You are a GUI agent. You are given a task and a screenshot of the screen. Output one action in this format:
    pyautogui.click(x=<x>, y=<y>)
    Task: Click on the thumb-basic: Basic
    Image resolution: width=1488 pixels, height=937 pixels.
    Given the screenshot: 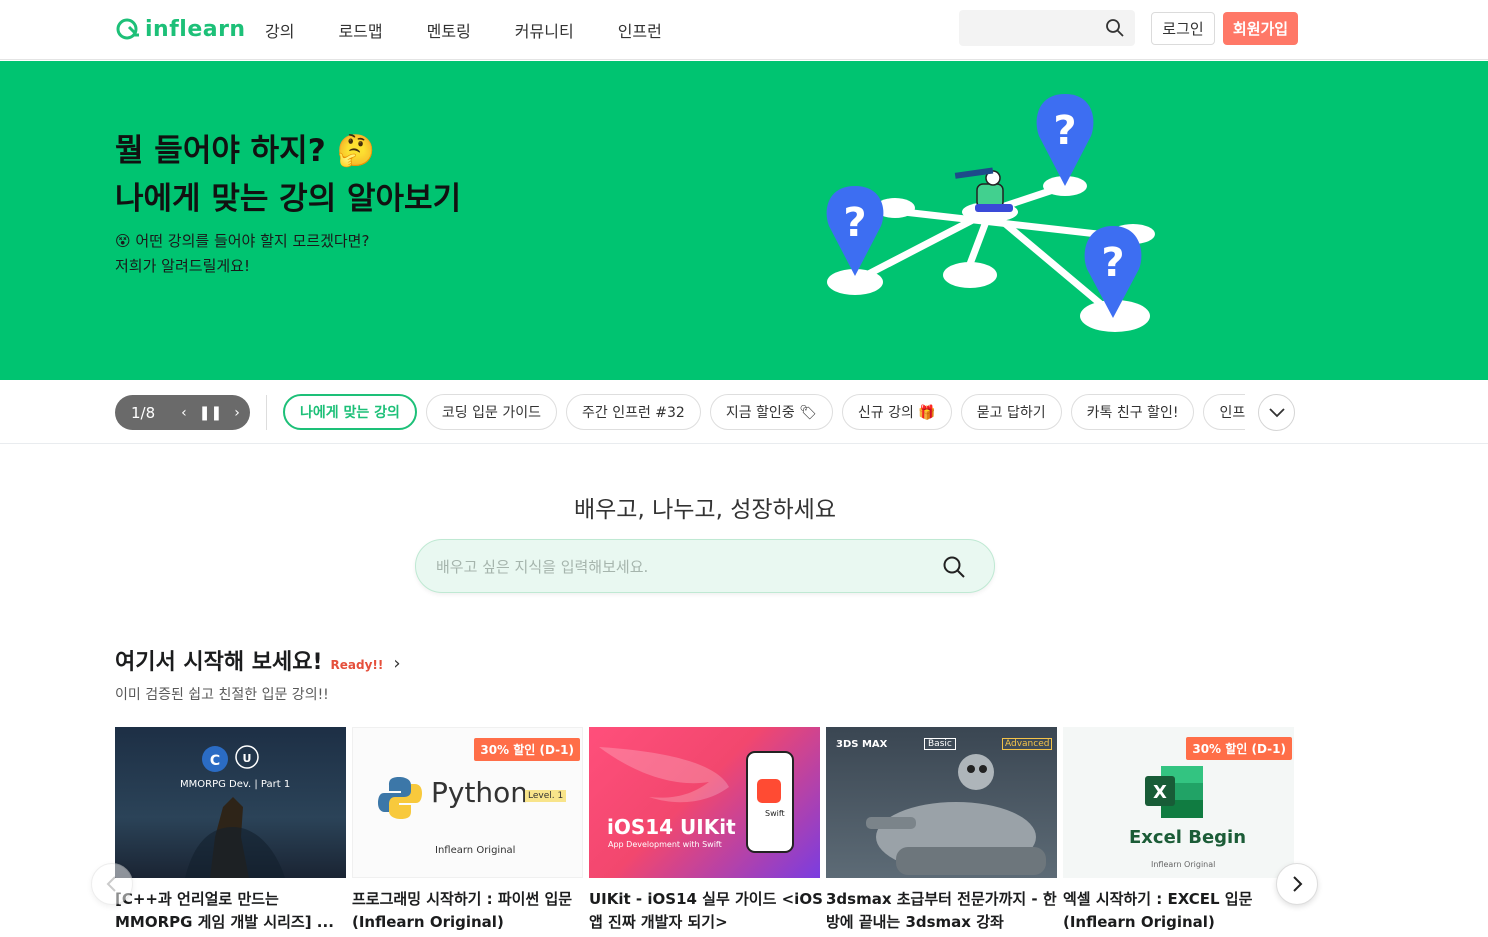 What is the action you would take?
    pyautogui.click(x=940, y=744)
    